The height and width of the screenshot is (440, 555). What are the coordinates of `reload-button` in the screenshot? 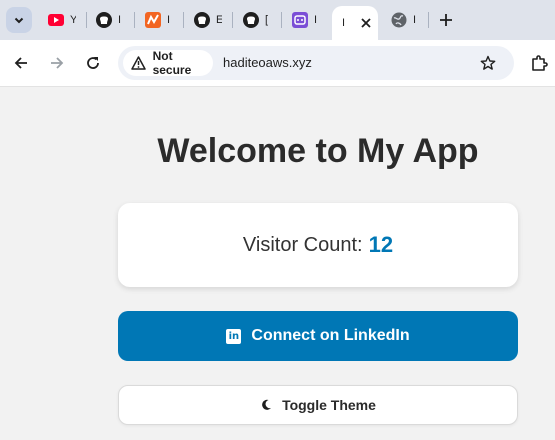 It's located at (93, 63).